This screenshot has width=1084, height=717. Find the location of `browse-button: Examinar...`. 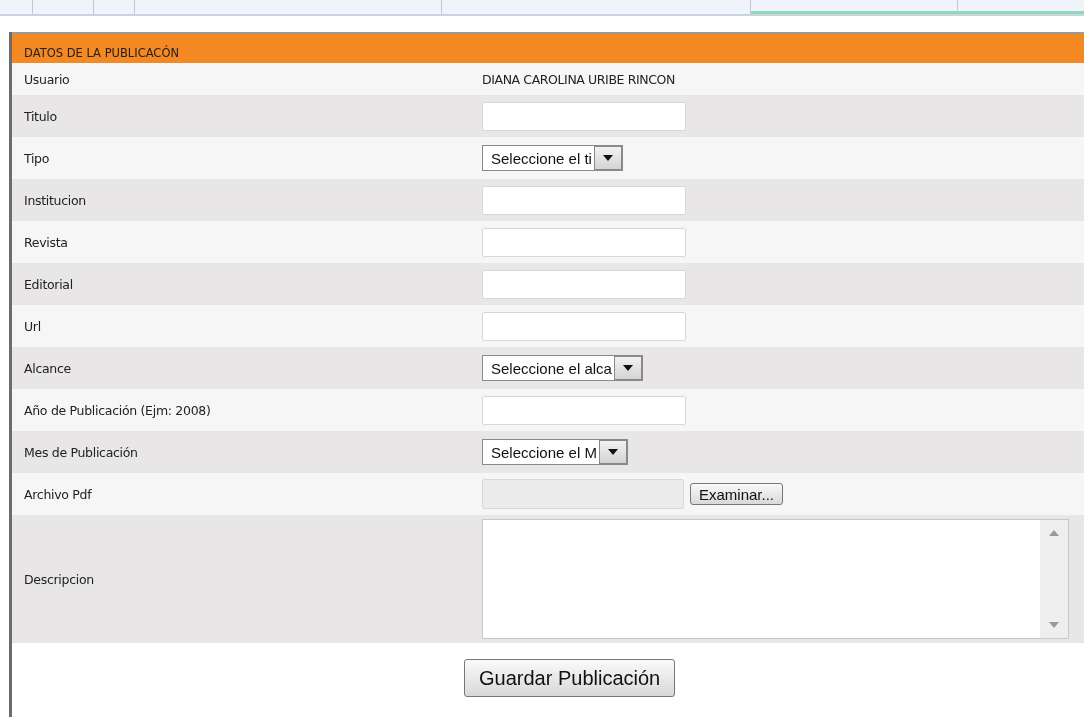

browse-button: Examinar... is located at coordinates (737, 494).